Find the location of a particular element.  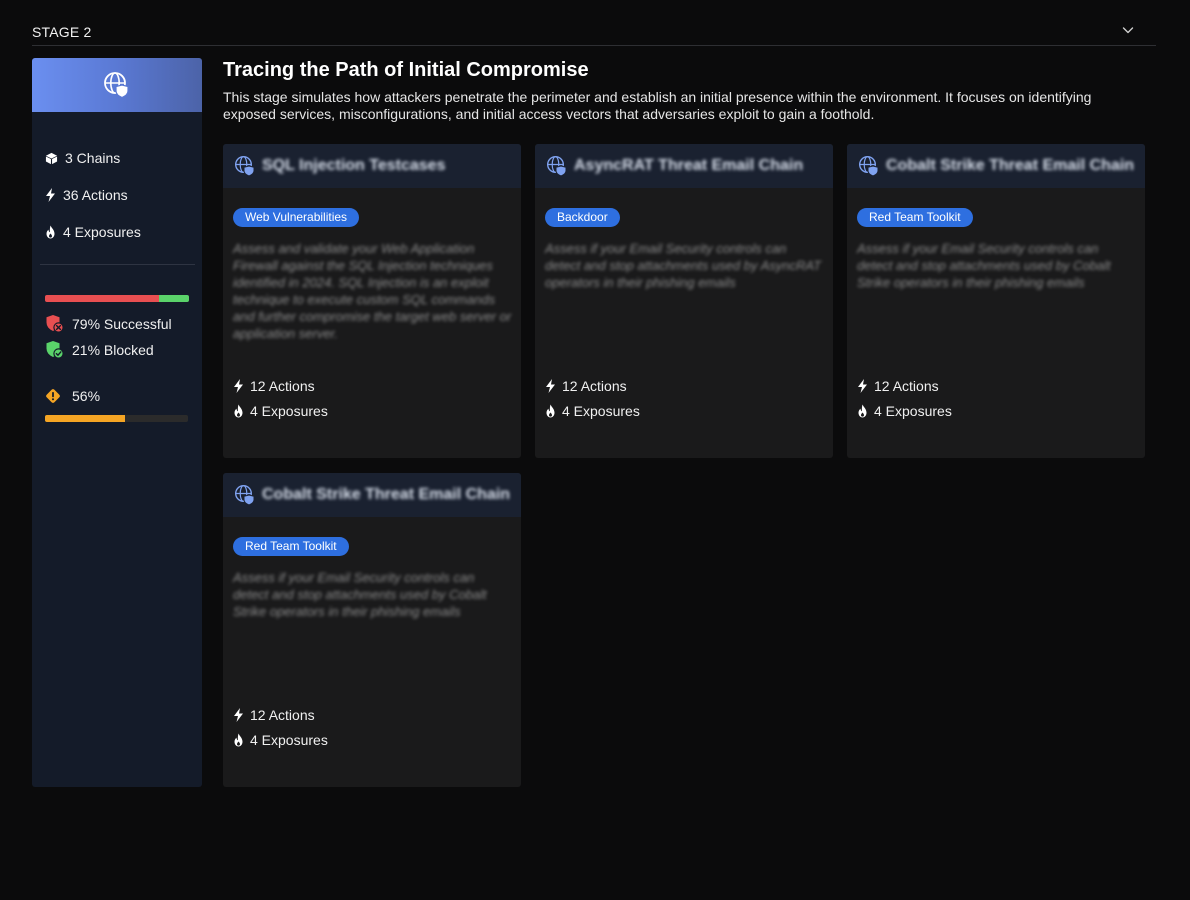

successful-legend: 79% Successful is located at coordinates (108, 323).